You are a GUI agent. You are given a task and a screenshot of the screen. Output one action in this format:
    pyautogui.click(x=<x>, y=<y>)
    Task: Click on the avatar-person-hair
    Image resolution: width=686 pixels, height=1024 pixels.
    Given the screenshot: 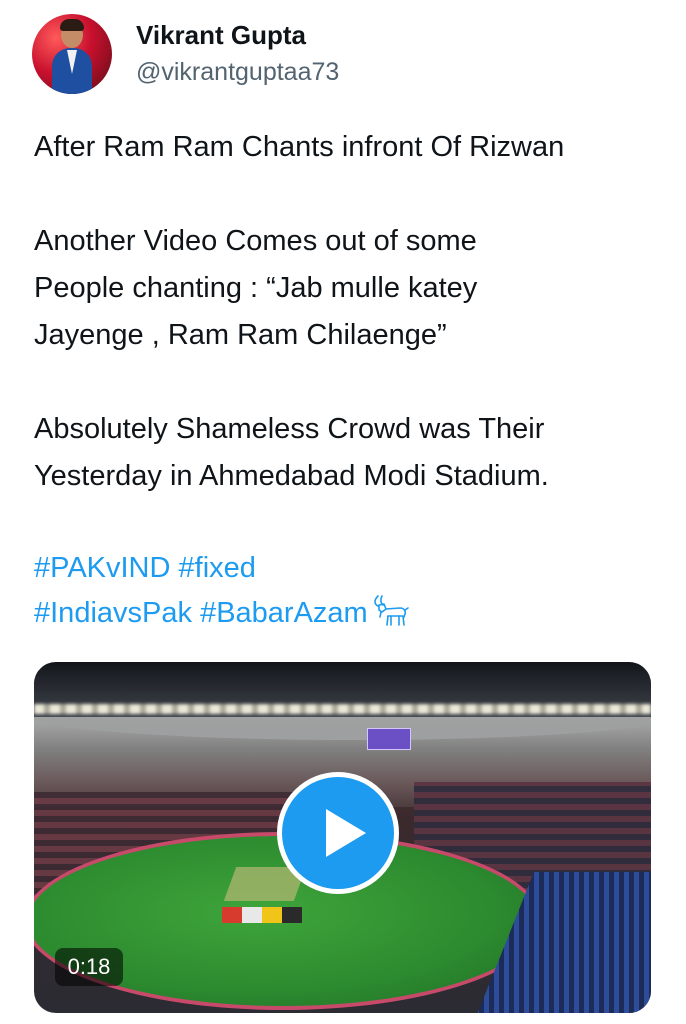 What is the action you would take?
    pyautogui.click(x=72, y=25)
    